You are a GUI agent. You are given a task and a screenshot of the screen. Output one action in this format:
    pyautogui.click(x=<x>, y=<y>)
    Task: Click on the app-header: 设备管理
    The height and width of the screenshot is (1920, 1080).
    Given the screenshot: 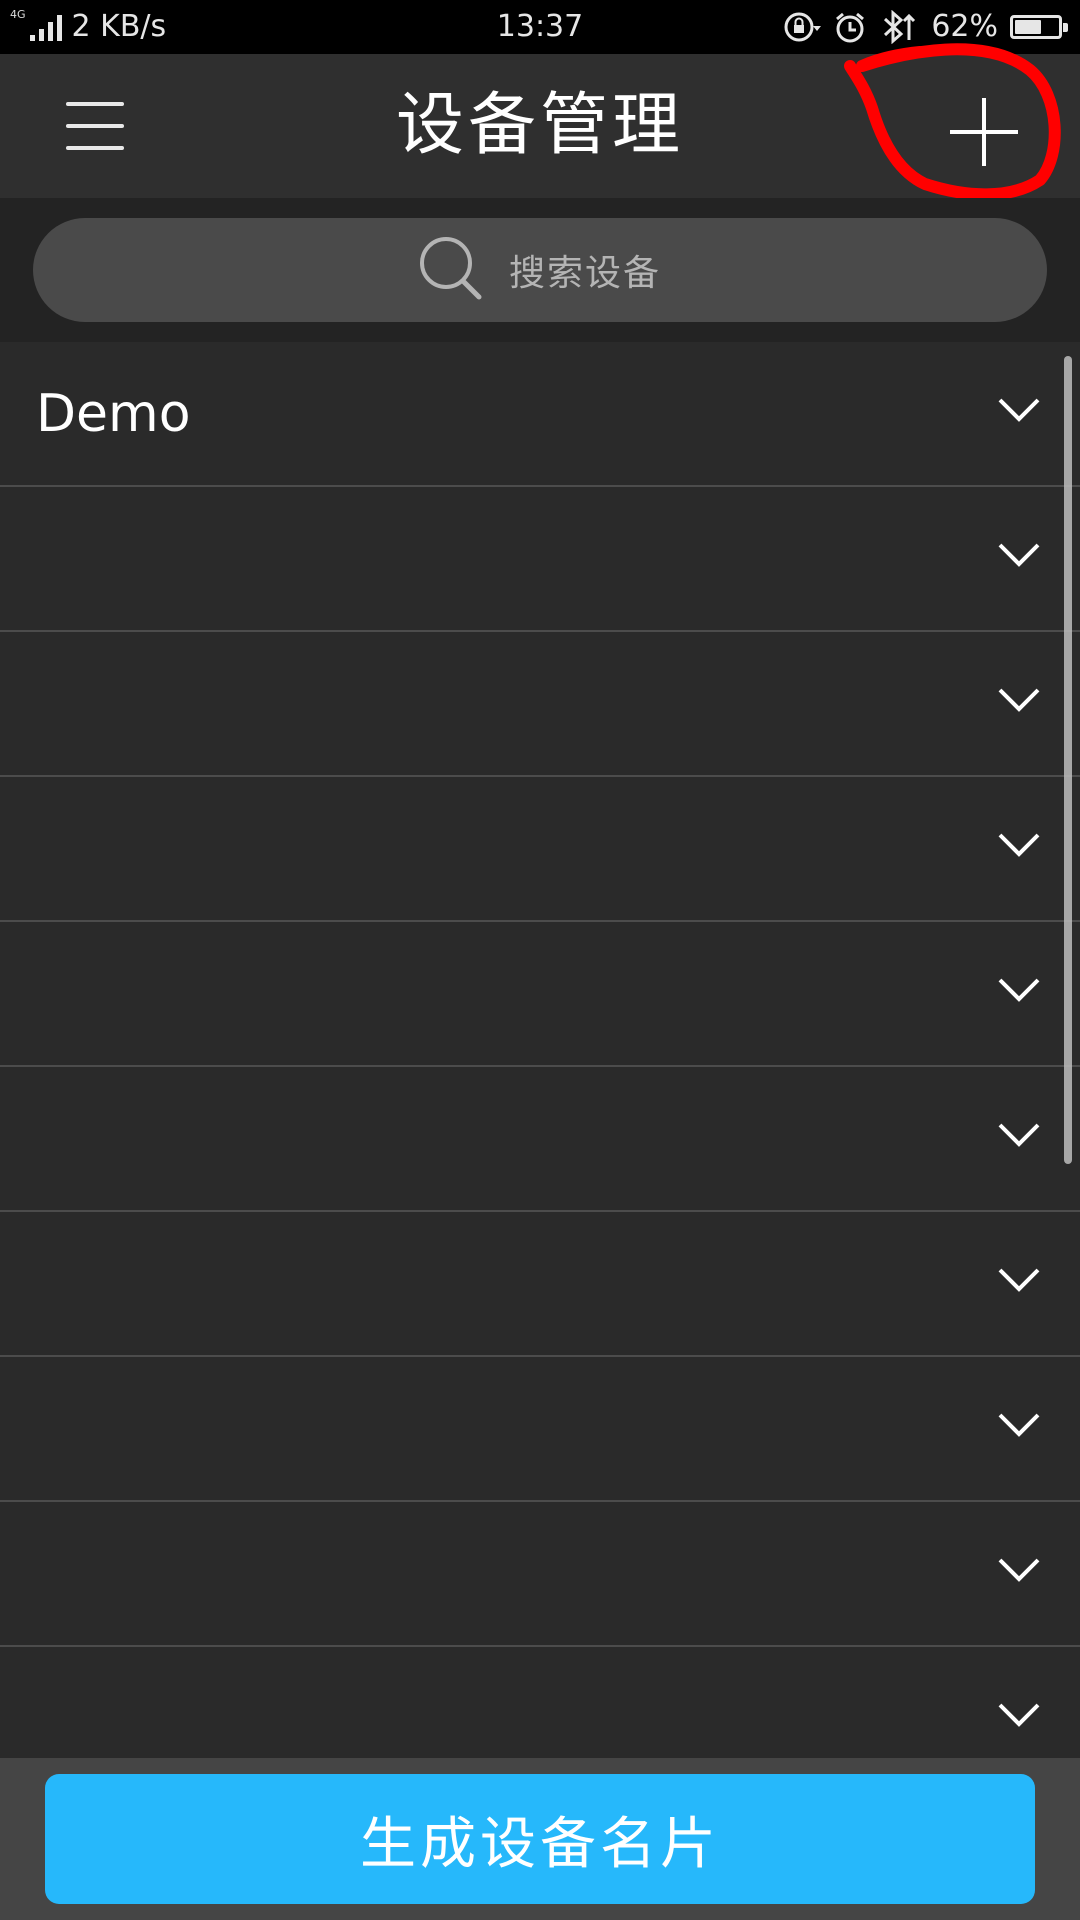 What is the action you would take?
    pyautogui.click(x=540, y=126)
    